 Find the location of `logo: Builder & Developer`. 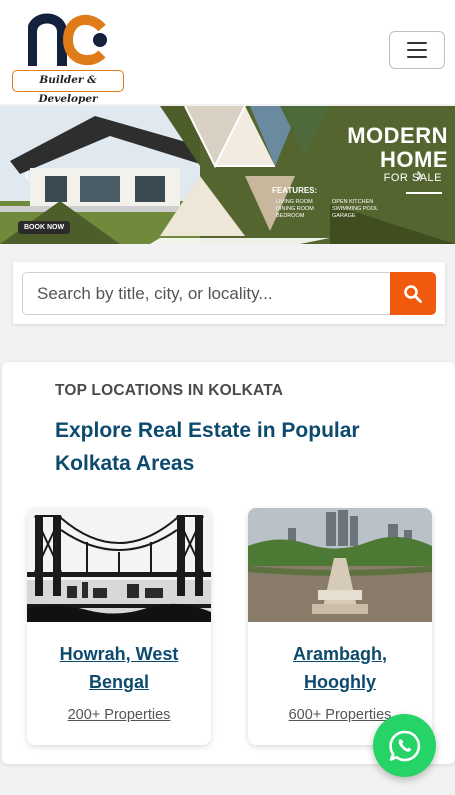

logo: Builder & Developer is located at coordinates (68, 56).